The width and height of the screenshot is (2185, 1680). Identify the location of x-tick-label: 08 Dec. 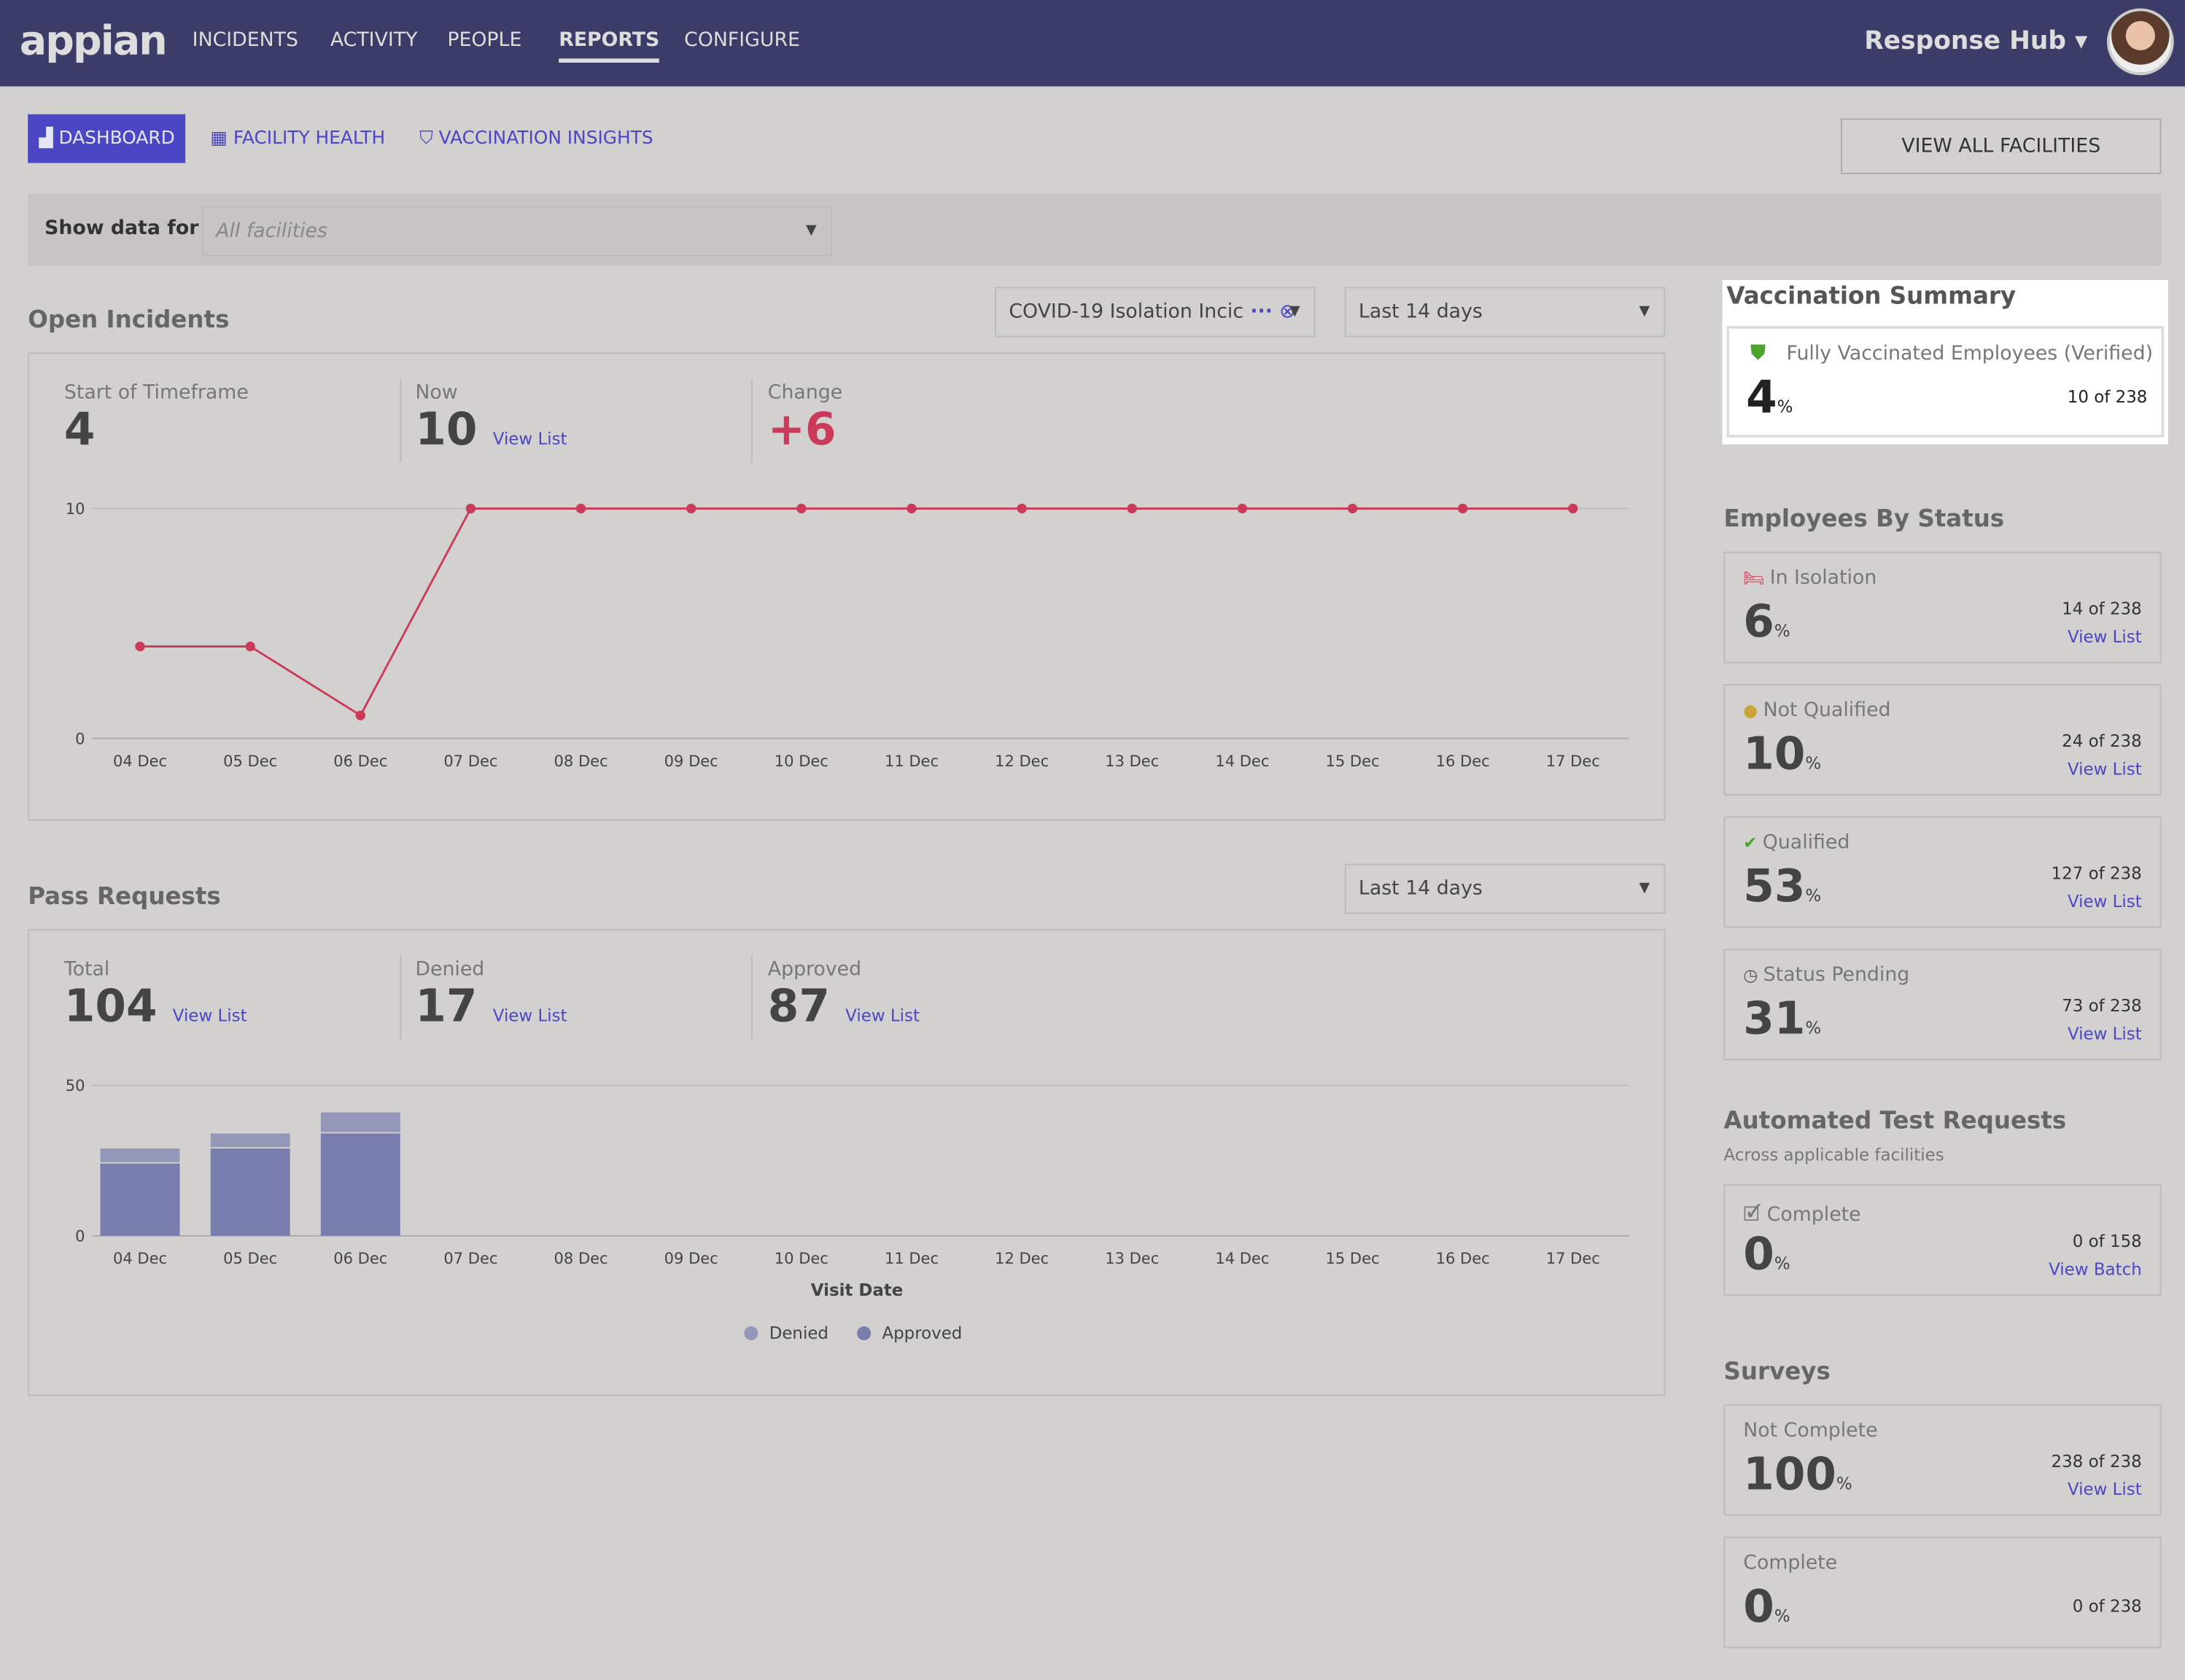
(581, 761).